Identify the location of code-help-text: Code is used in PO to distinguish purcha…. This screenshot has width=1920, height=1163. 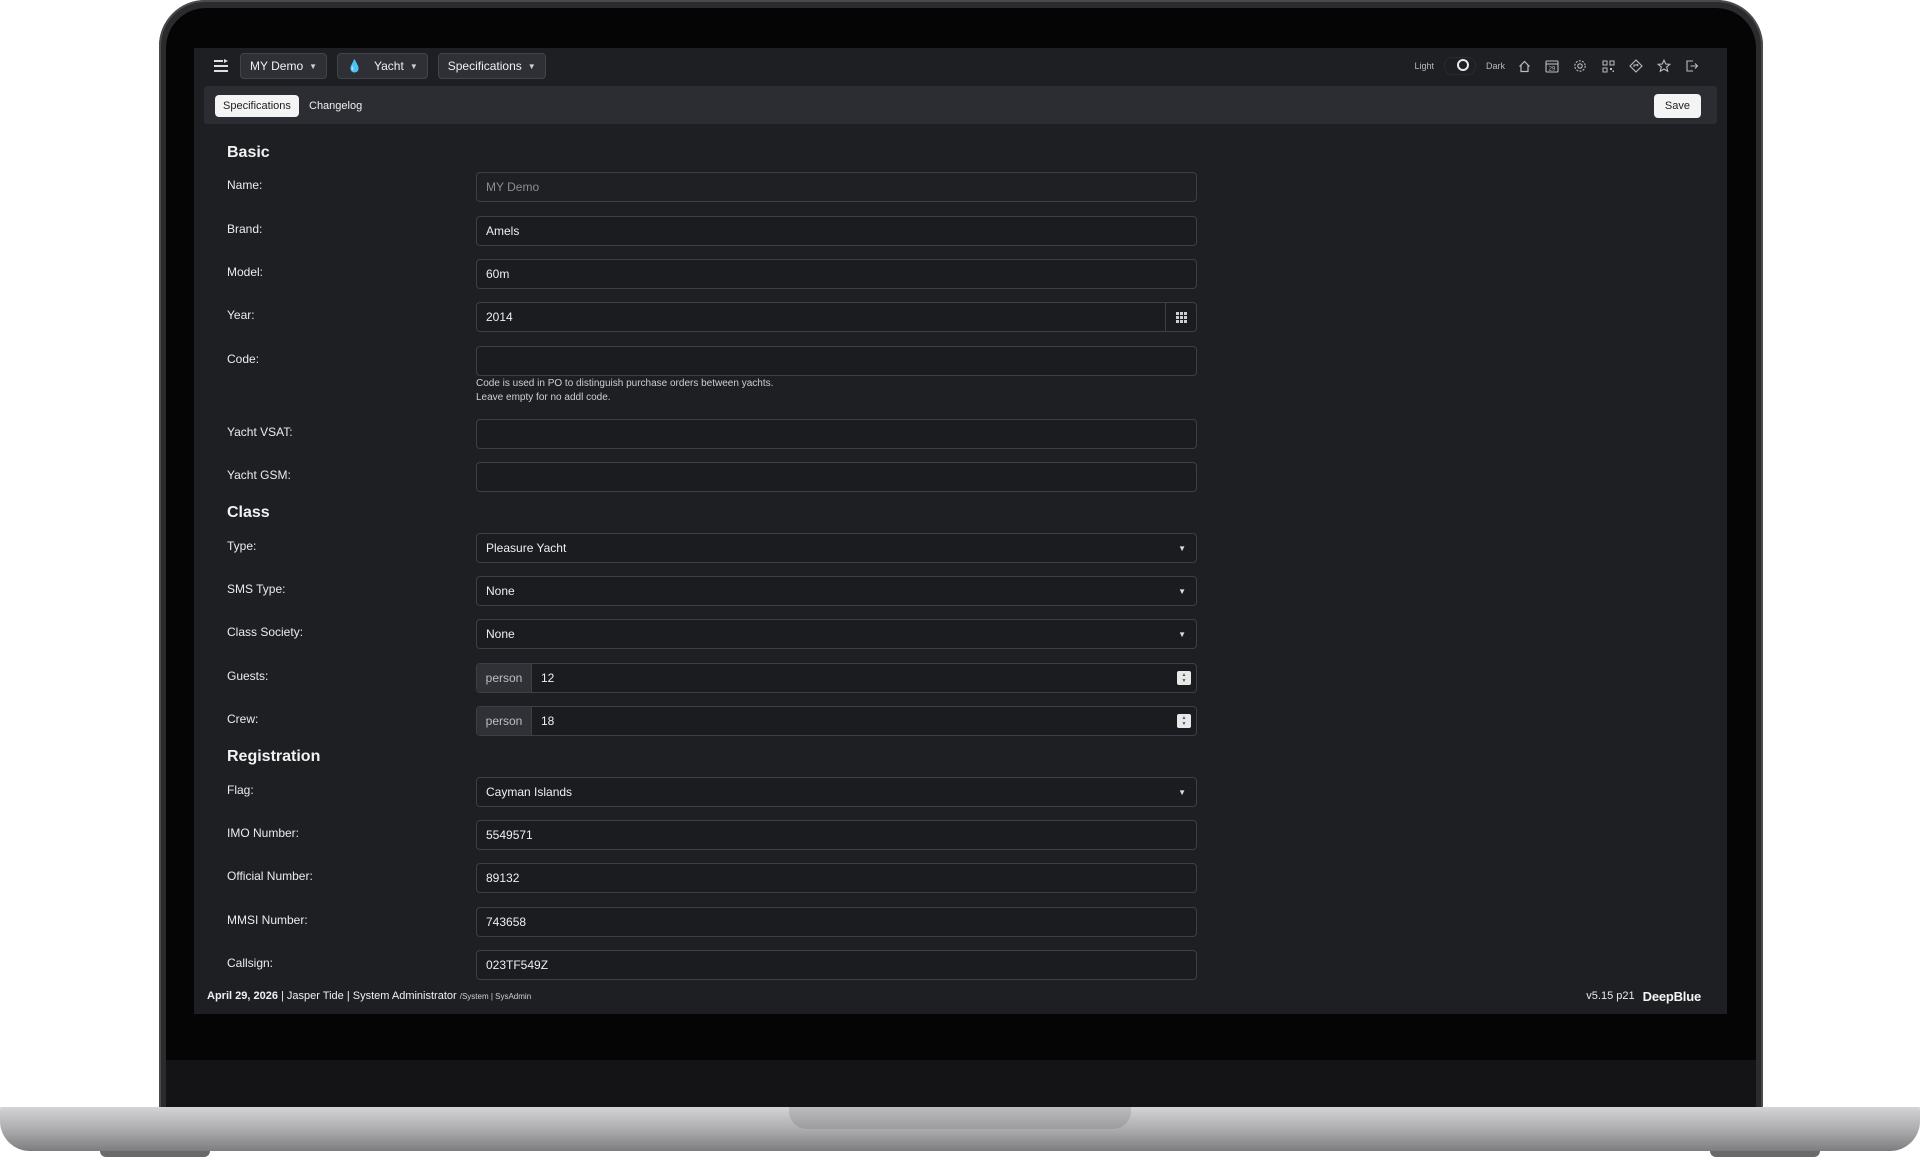
(624, 391).